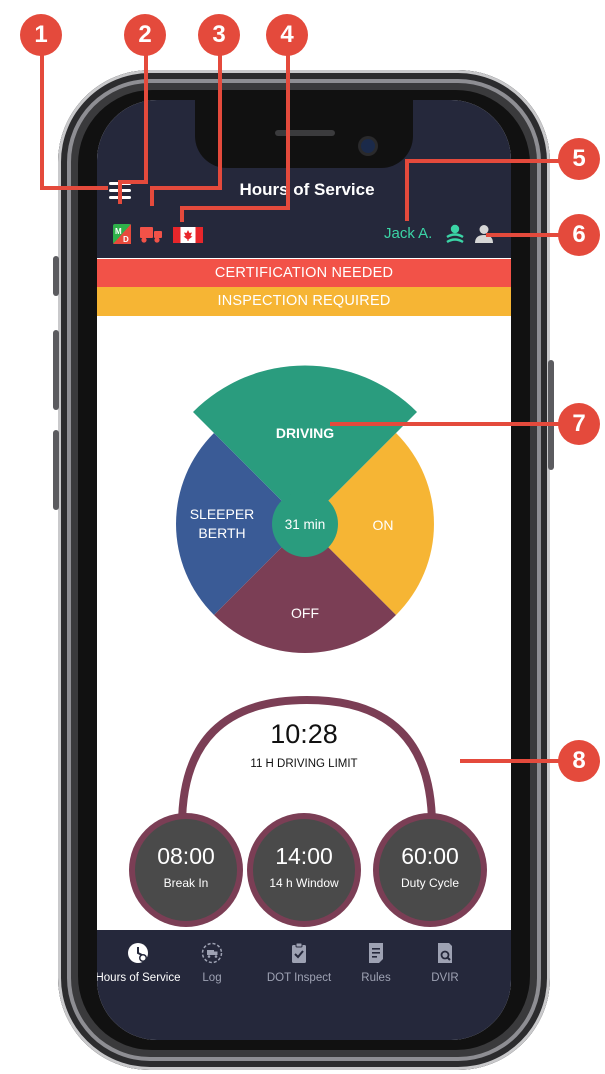 The image size is (605, 1074). Describe the element at coordinates (304, 856) in the screenshot. I see `window-timer-value: 14:00` at that location.